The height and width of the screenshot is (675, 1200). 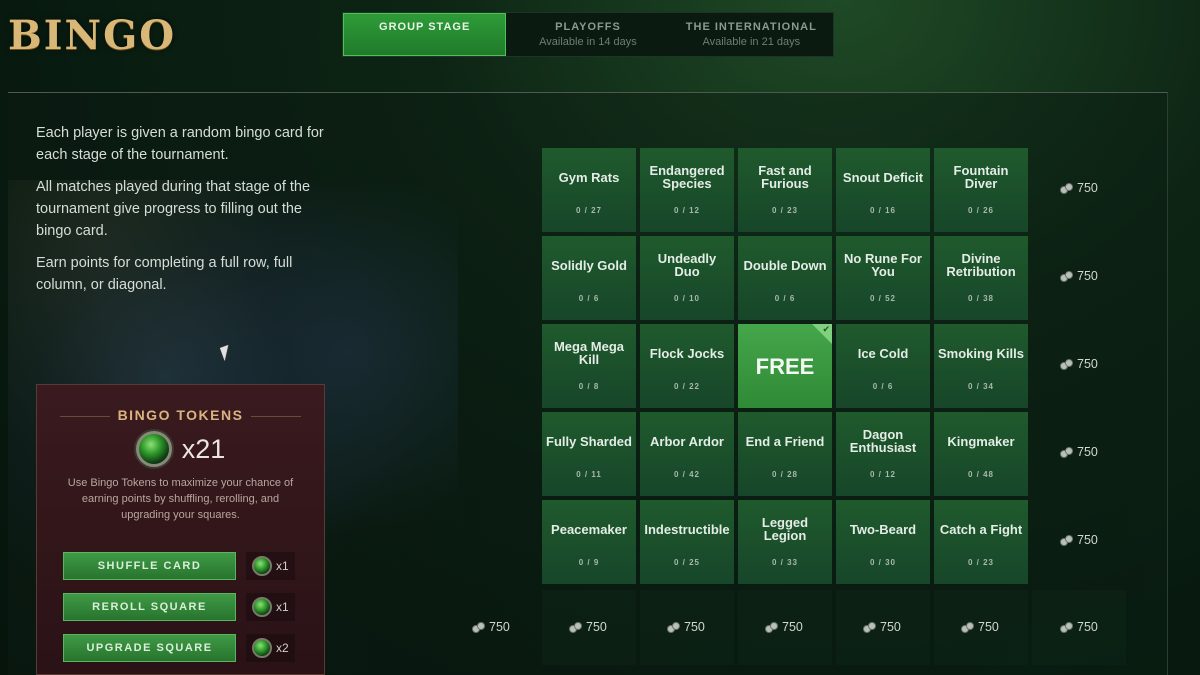 What do you see at coordinates (589, 454) in the screenshot?
I see `bingo-square: Fully Sharded 0 / 11` at bounding box center [589, 454].